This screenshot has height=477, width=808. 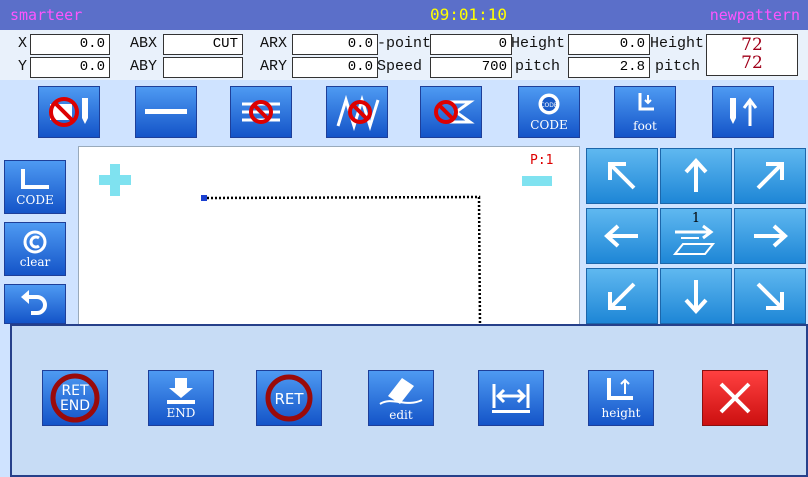 I want to click on arrow-up-left-icon, so click(x=622, y=176).